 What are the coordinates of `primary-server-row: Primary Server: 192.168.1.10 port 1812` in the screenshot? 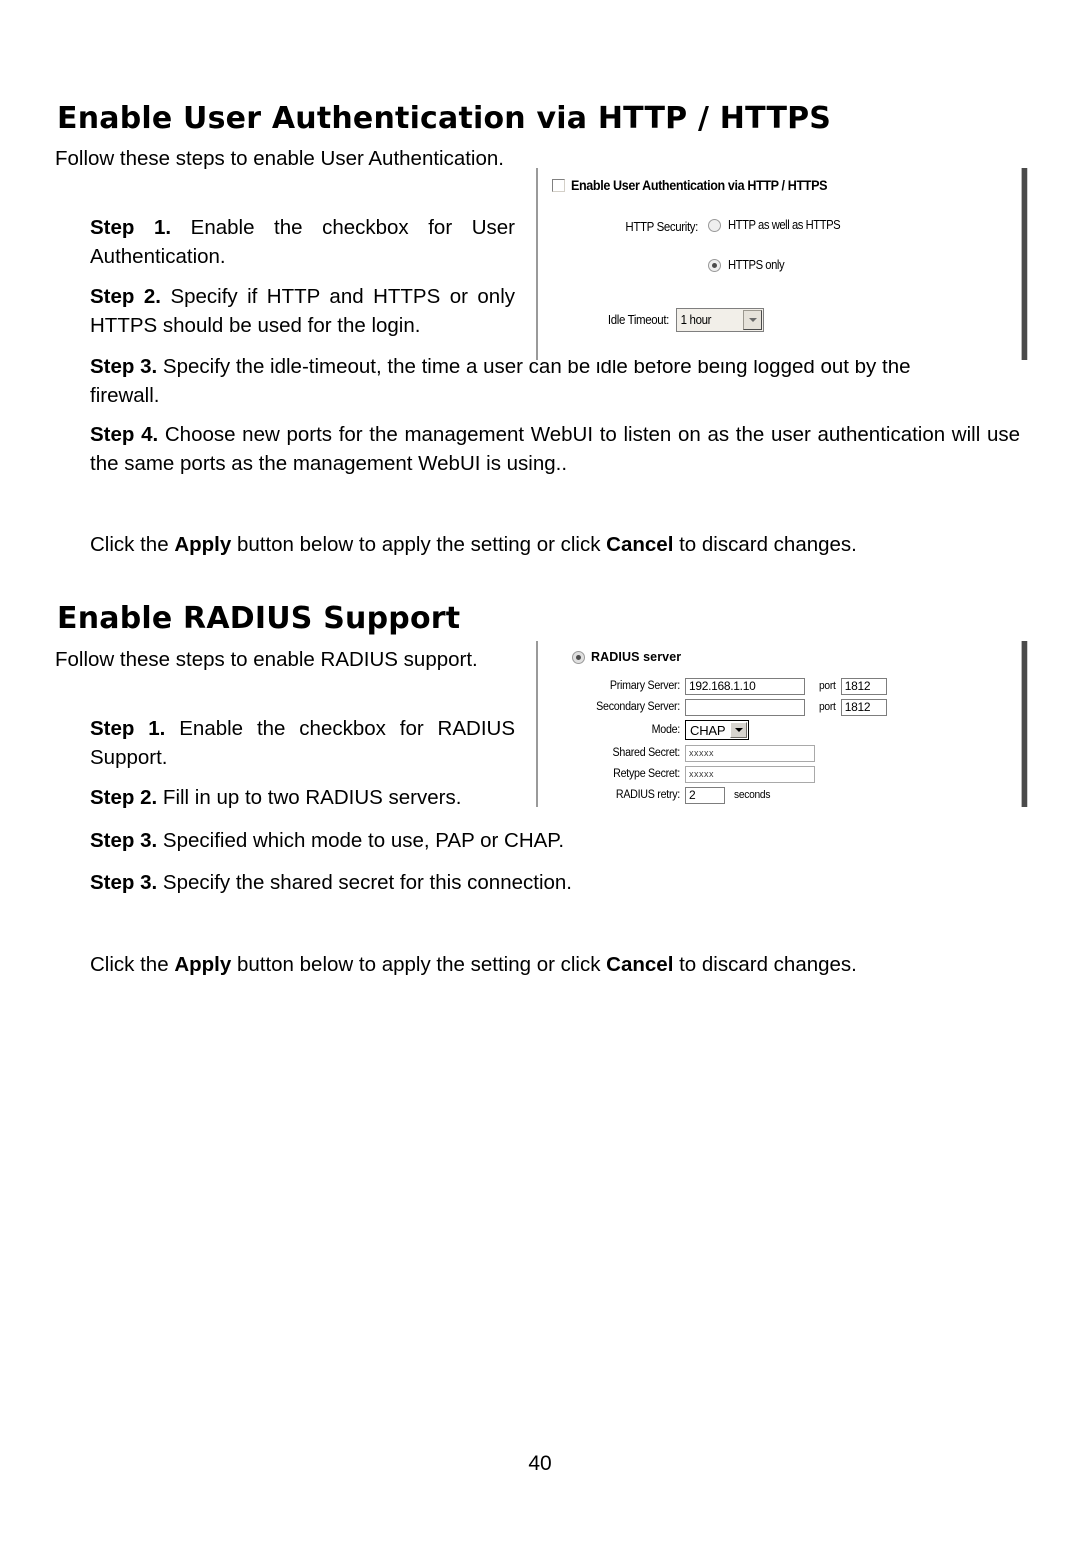 It's located at (719, 686).